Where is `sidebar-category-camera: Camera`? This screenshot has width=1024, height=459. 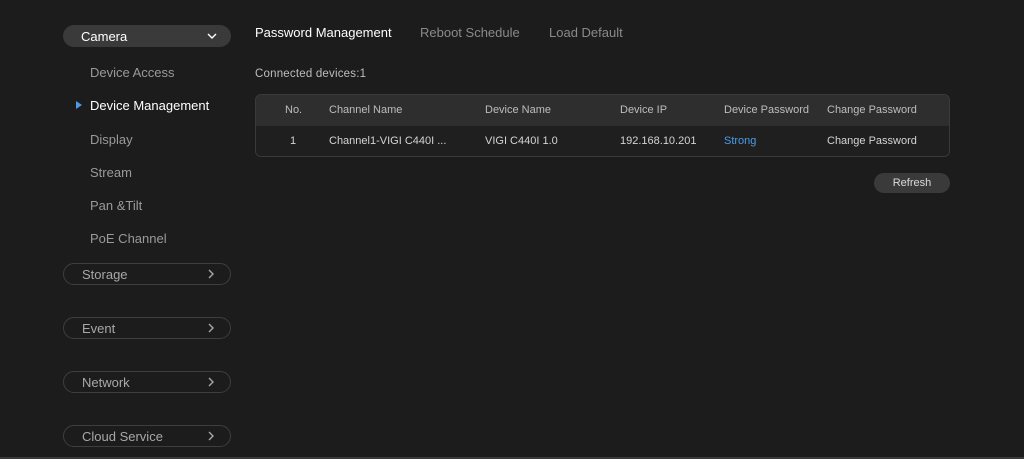
sidebar-category-camera: Camera is located at coordinates (147, 36).